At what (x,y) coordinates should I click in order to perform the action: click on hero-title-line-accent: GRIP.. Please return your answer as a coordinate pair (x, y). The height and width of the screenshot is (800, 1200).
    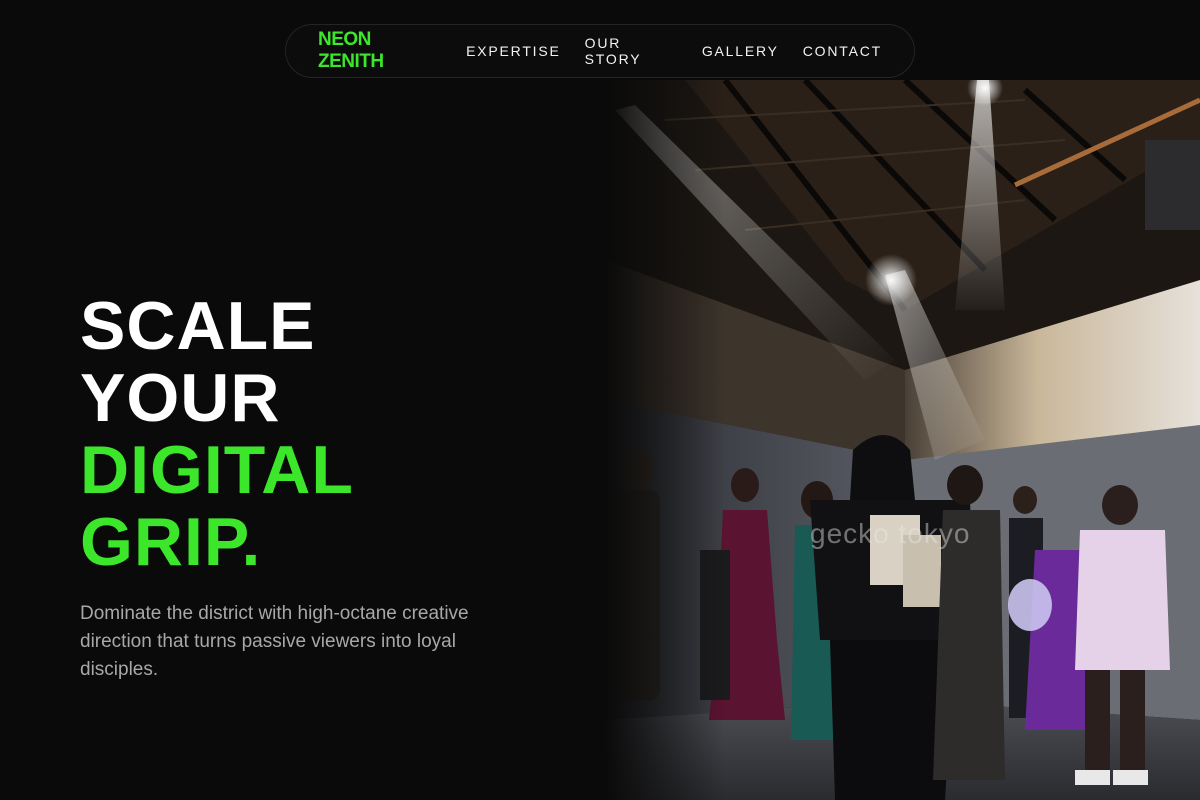
    Looking at the image, I should click on (171, 542).